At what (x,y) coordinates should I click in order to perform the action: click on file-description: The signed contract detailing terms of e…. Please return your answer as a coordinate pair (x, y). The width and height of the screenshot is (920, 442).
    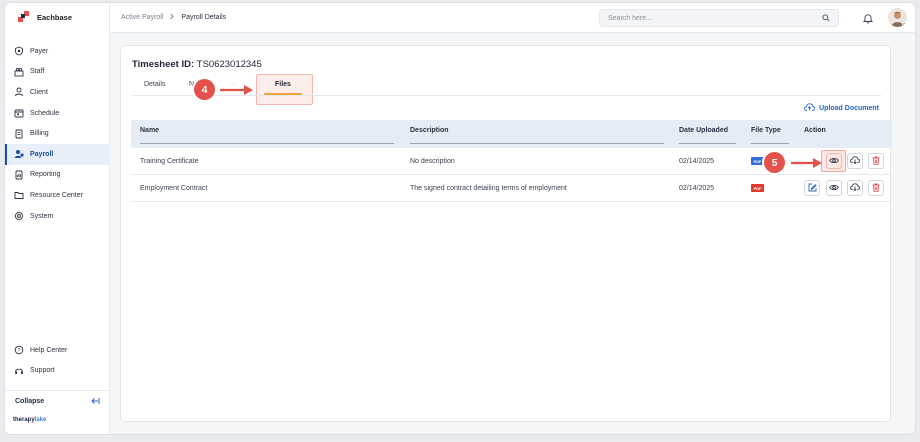
    Looking at the image, I should click on (488, 188).